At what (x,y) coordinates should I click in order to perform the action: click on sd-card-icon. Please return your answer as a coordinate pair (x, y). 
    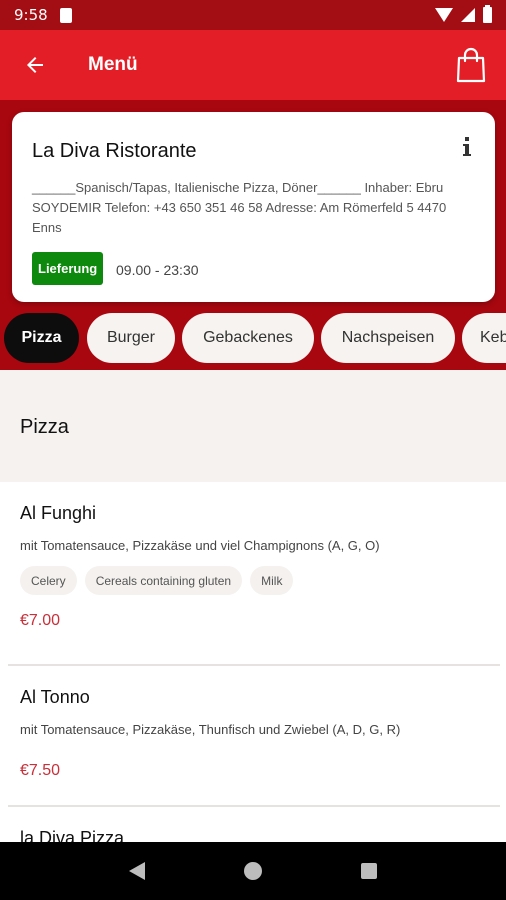
    Looking at the image, I should click on (65, 15).